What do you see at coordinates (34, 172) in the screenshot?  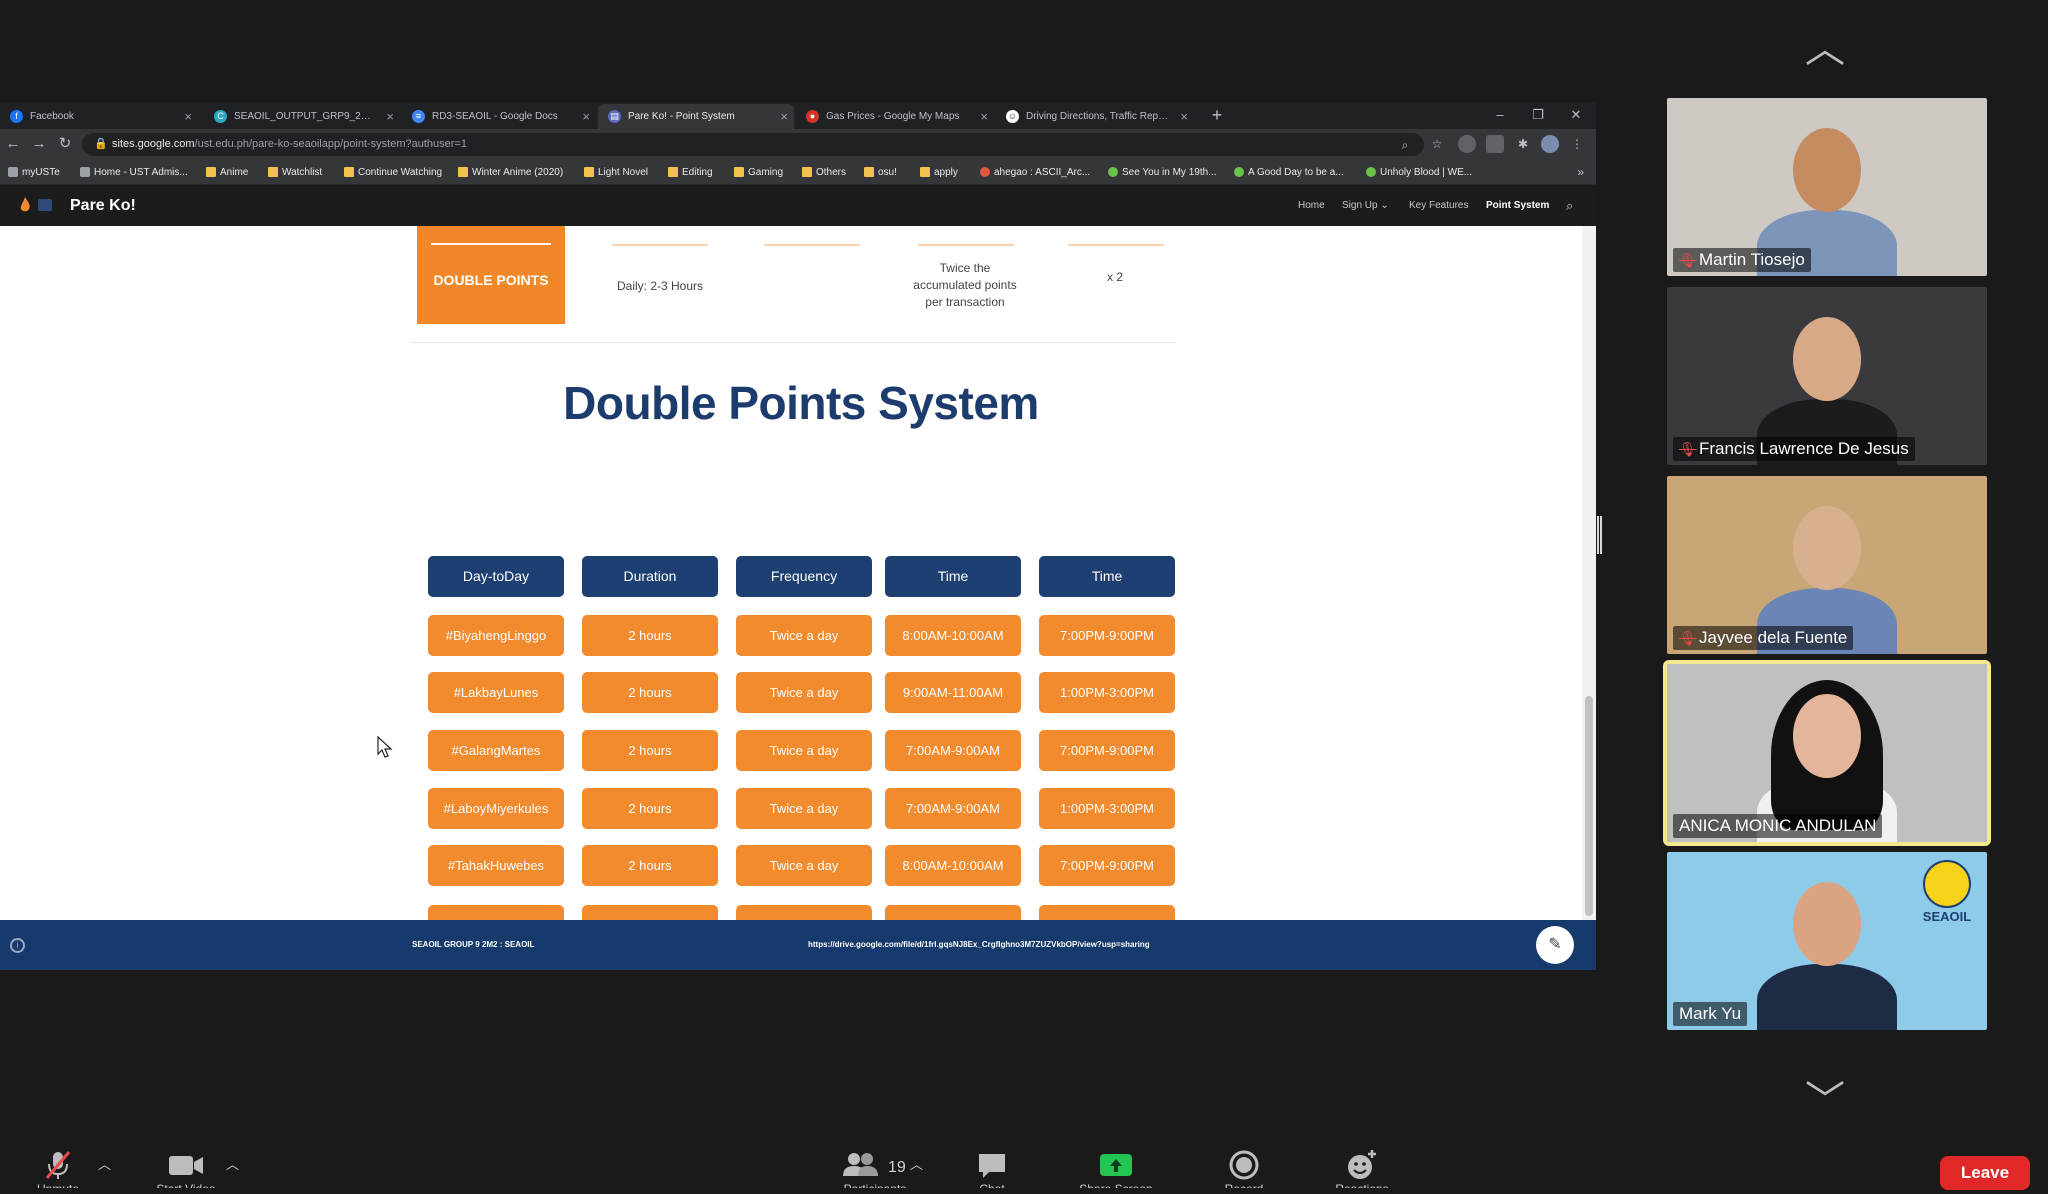 I see `bookmark-item: myUSTe` at bounding box center [34, 172].